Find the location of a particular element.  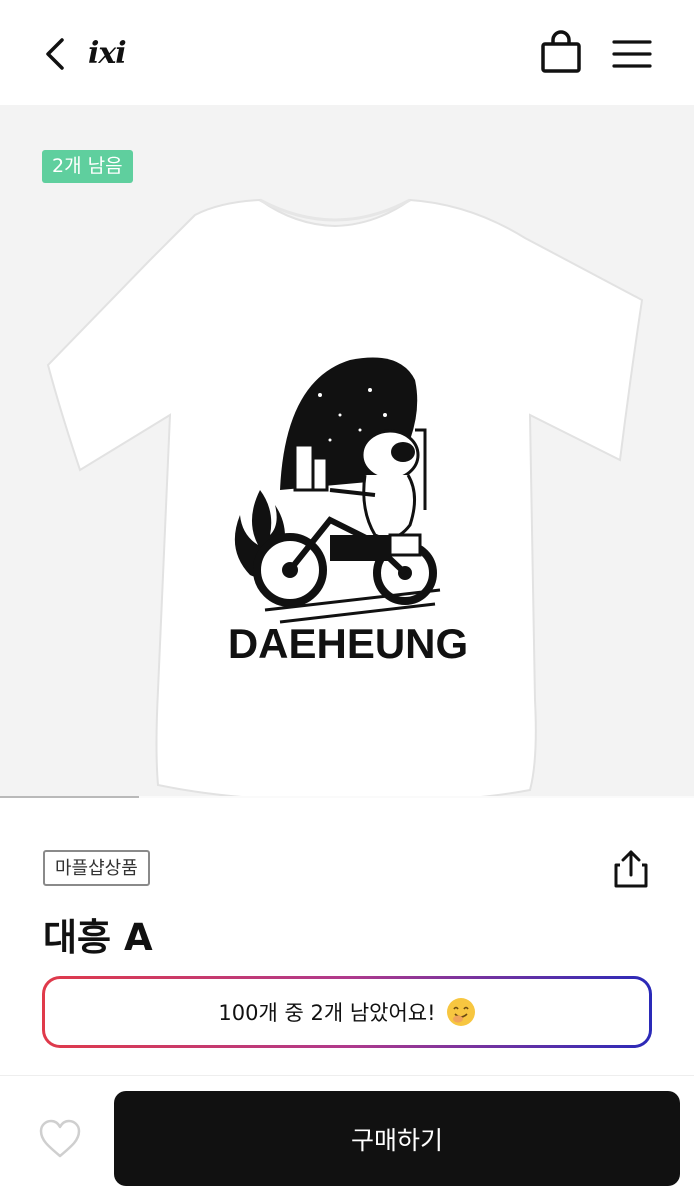

stock-badge: 2개 남음 is located at coordinates (87, 166).